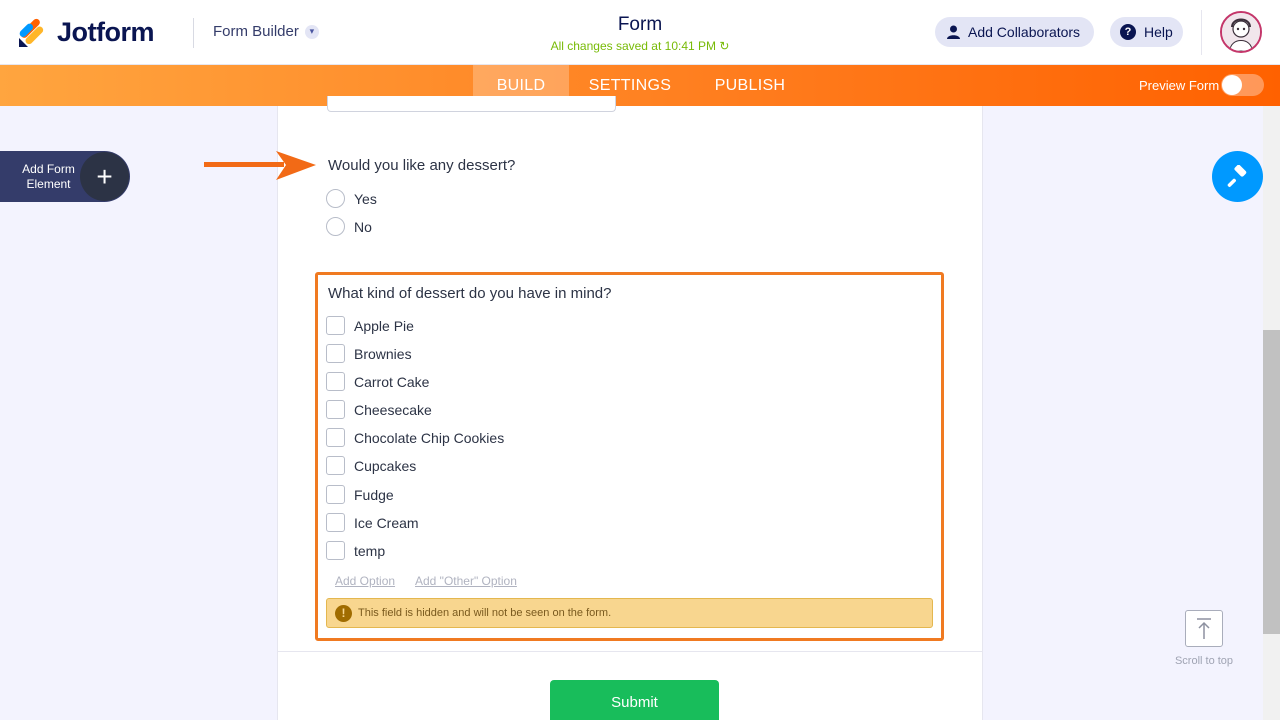 This screenshot has height=720, width=1280. I want to click on checkbox-option: Fudge, so click(360, 494).